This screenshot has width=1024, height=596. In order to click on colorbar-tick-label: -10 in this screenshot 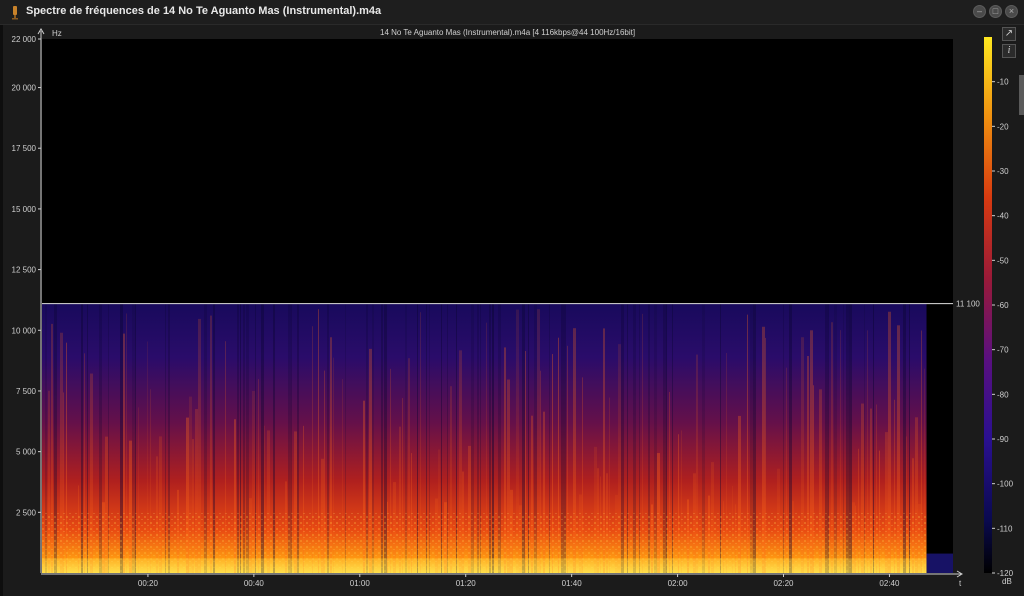, I will do `click(1003, 82)`.